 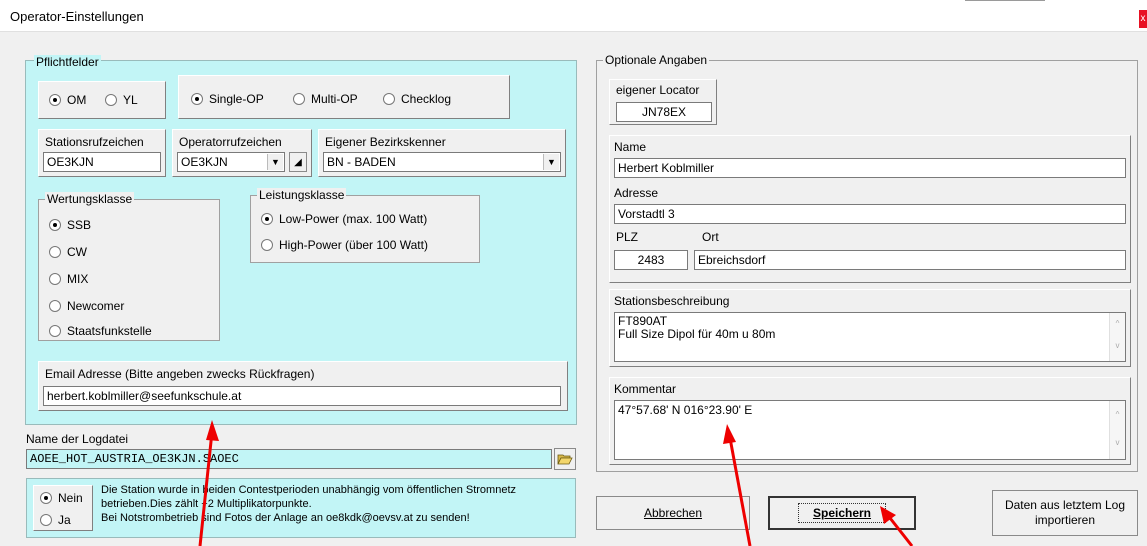 What do you see at coordinates (740, 491) in the screenshot?
I see `annotation-arrow-comment` at bounding box center [740, 491].